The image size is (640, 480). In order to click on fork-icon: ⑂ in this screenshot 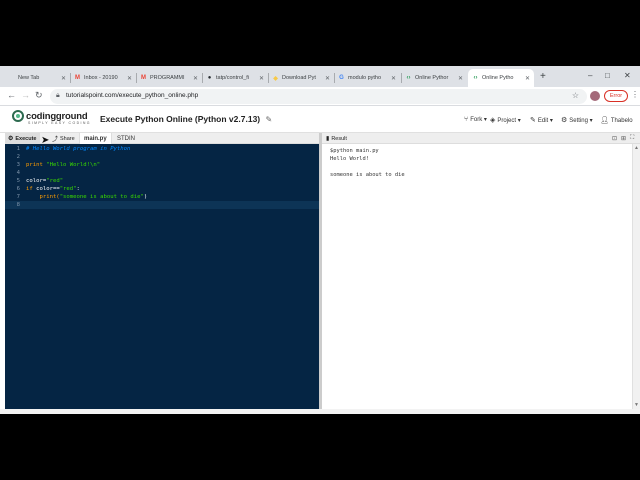, I will do `click(466, 119)`.